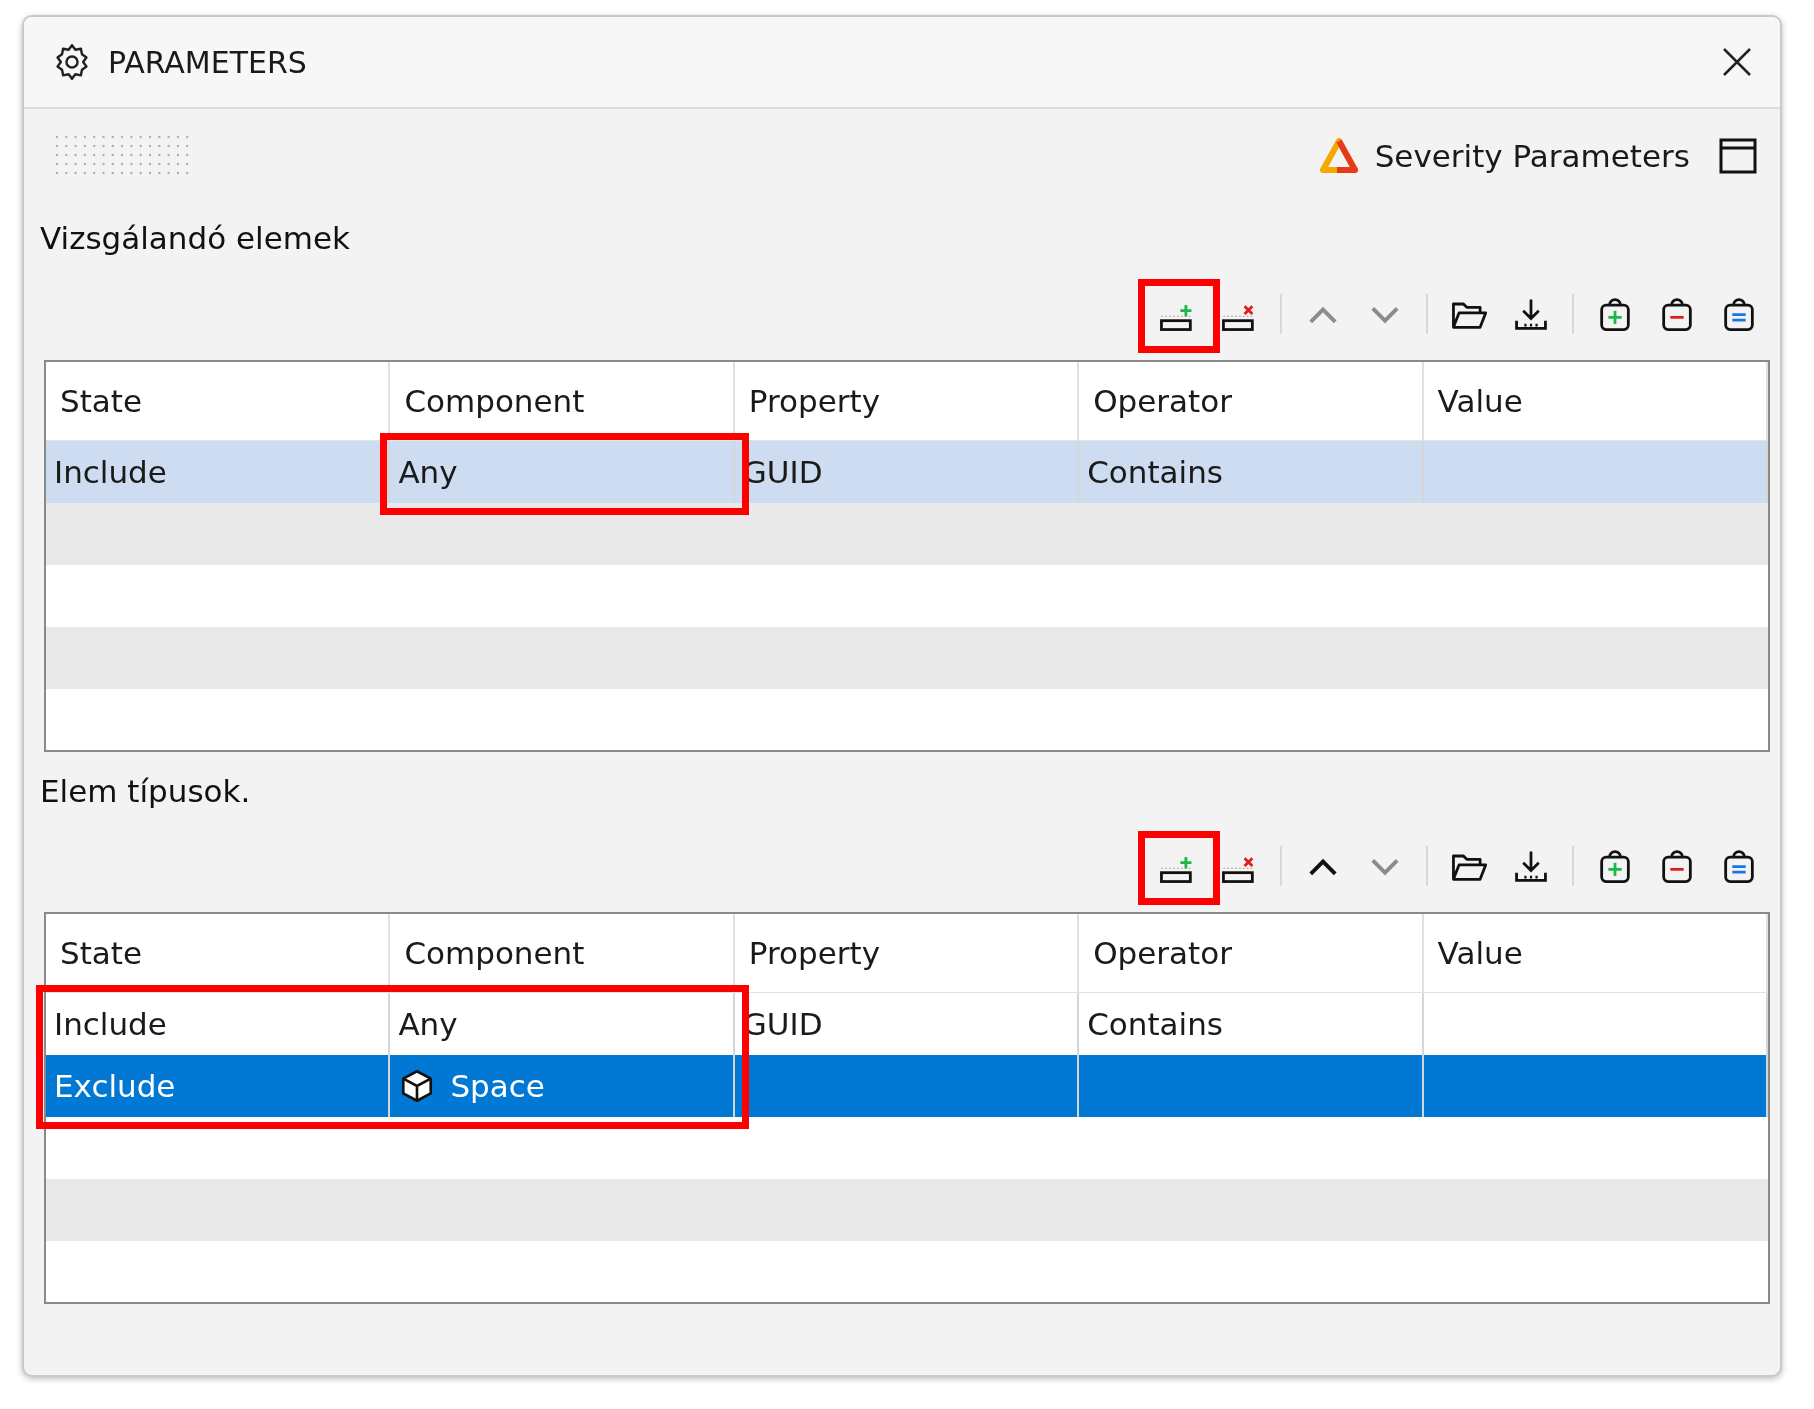 The image size is (1814, 1409). Describe the element at coordinates (1251, 953) in the screenshot. I see `column-header: Operator` at that location.